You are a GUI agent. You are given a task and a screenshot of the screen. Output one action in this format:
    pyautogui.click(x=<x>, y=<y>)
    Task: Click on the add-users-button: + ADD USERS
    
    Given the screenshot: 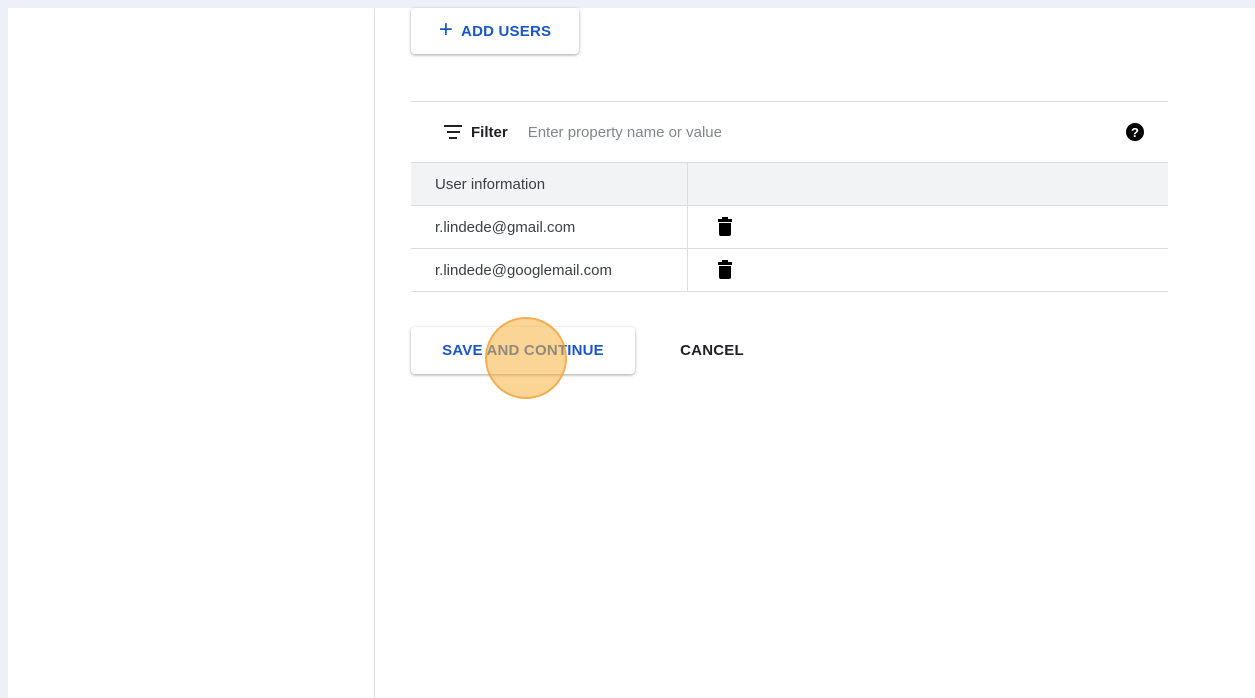 What is the action you would take?
    pyautogui.click(x=495, y=31)
    